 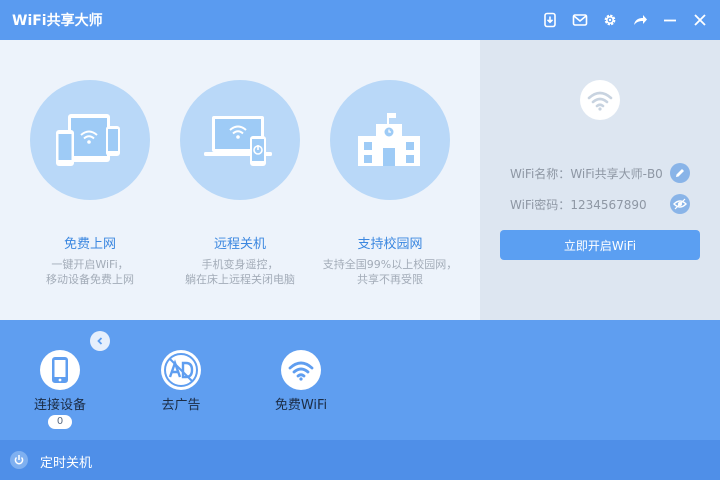 I want to click on feature-title: 免费上网, so click(x=89, y=244).